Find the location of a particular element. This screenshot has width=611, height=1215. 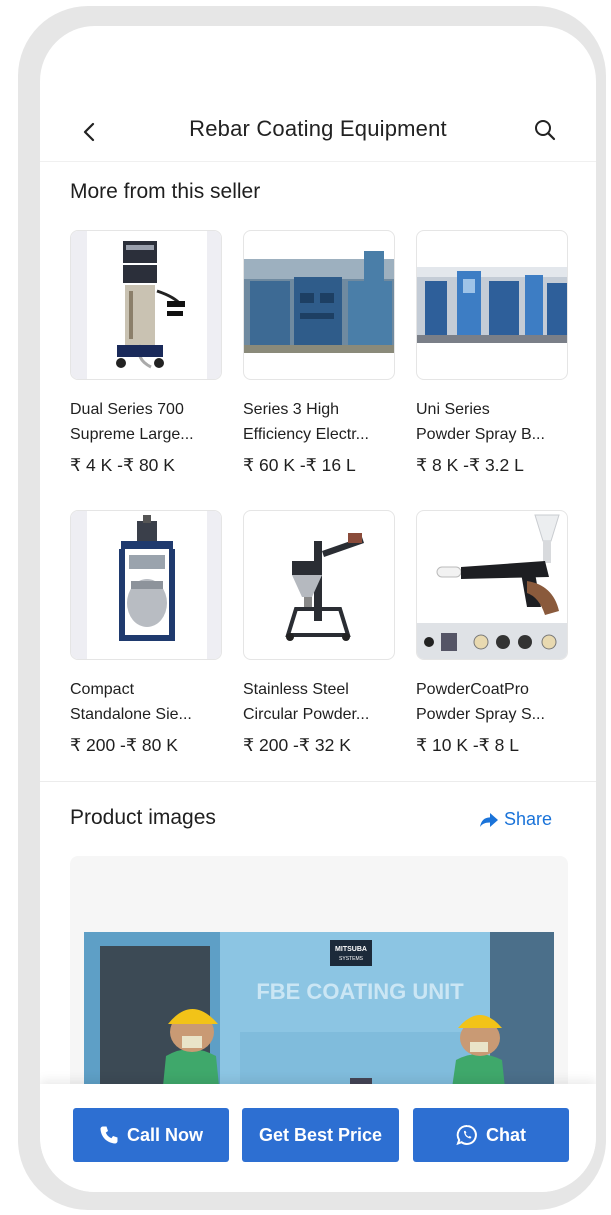

product-price: ₹ 4 K -₹ 80 K is located at coordinates (122, 465).